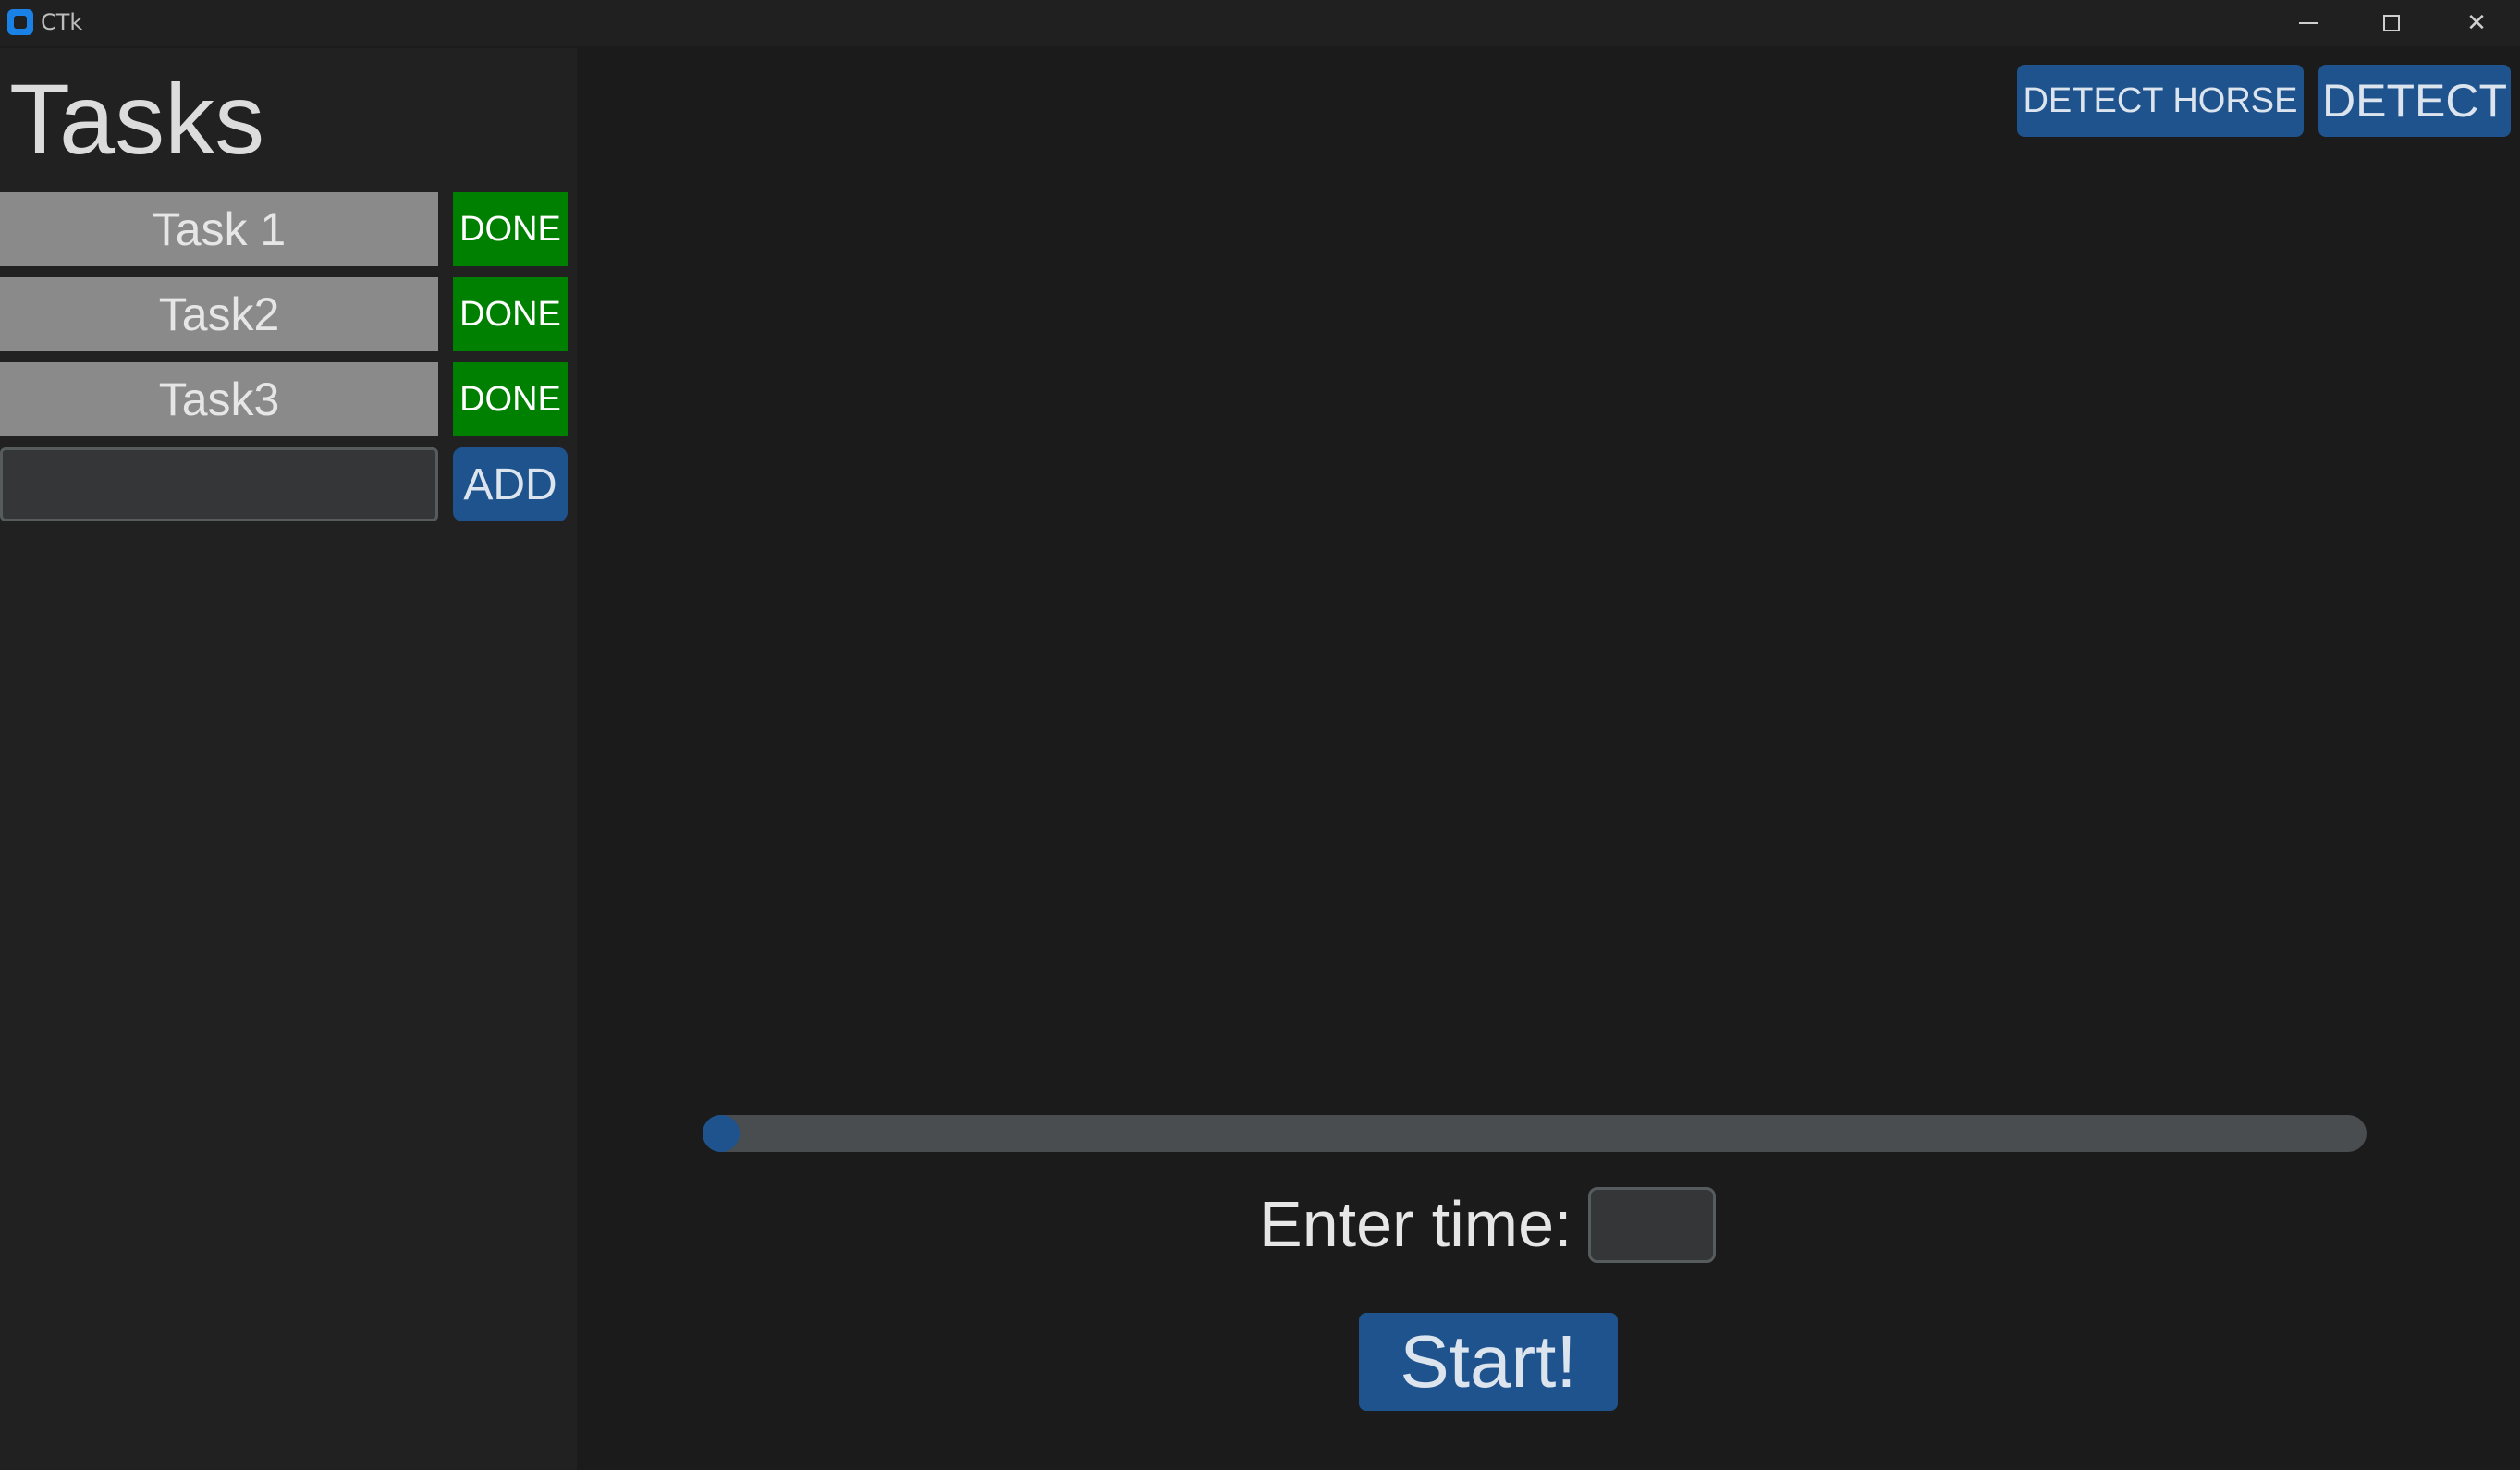  What do you see at coordinates (20, 22) in the screenshot?
I see `app-icon` at bounding box center [20, 22].